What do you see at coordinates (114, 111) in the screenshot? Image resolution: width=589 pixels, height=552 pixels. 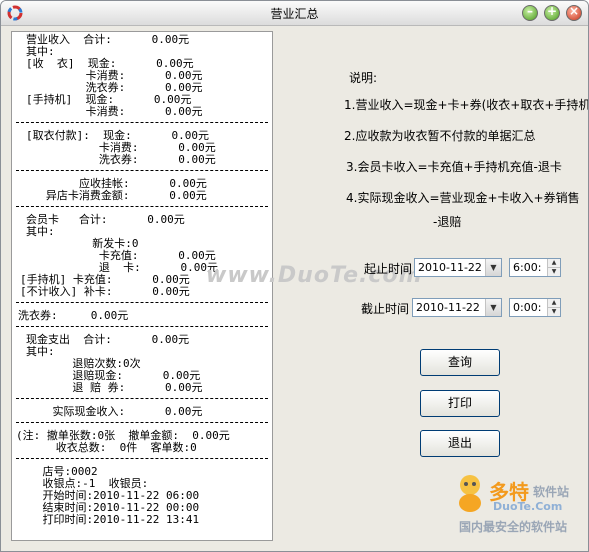 I see `report-line: 卡消费: 0.00元` at bounding box center [114, 111].